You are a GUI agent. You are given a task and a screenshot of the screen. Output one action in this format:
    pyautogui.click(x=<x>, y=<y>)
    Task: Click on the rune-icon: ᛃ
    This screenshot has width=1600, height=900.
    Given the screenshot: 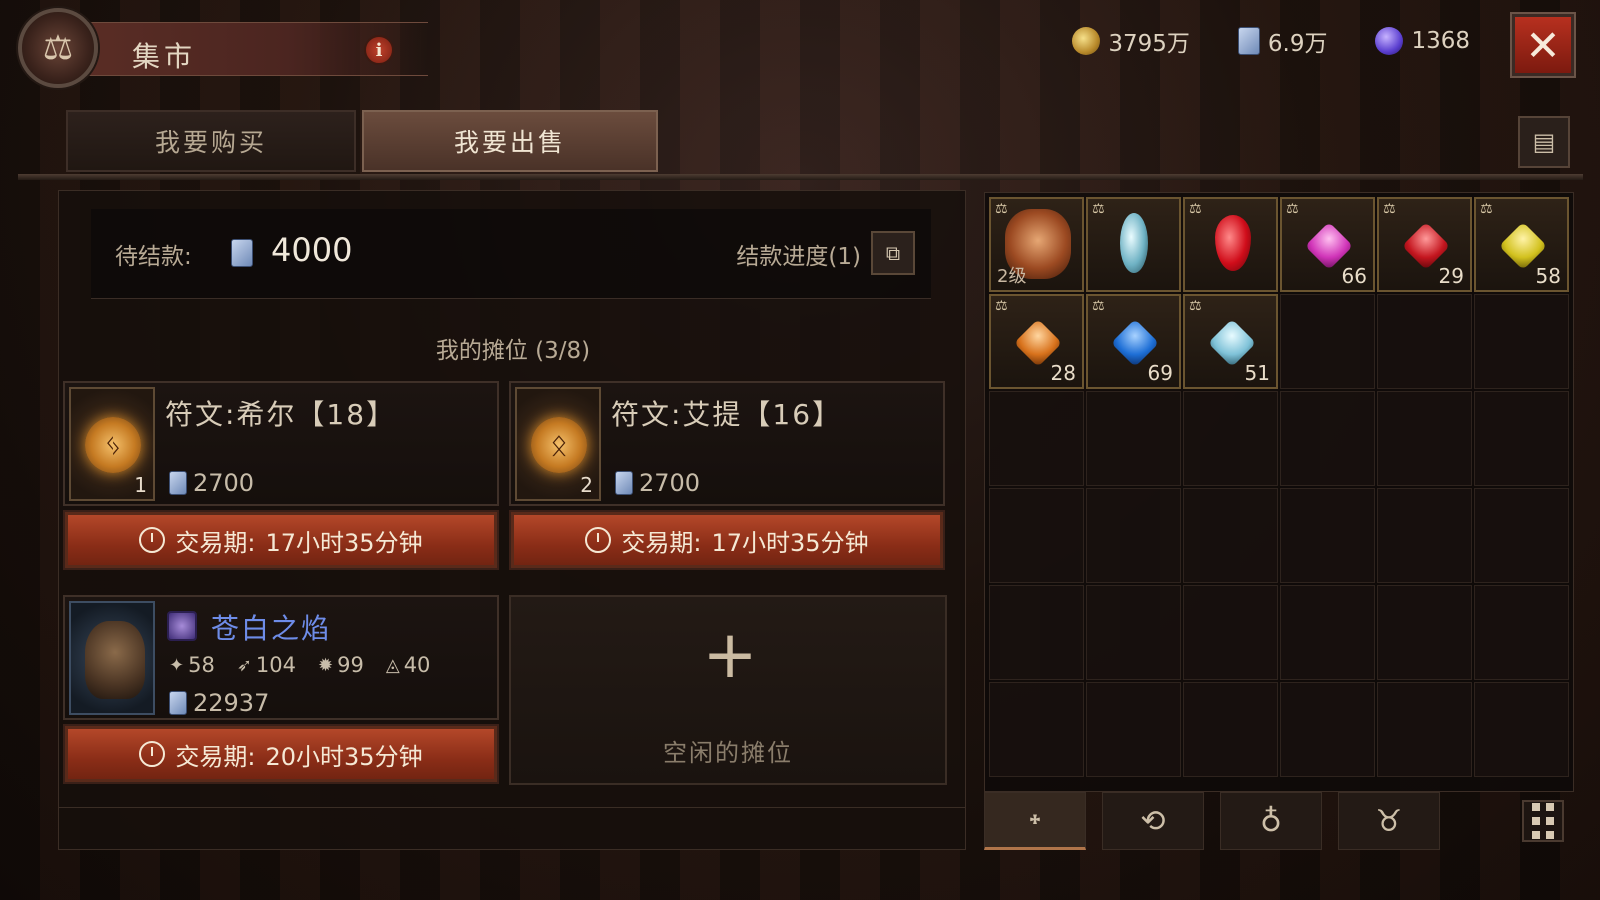 What is the action you would take?
    pyautogui.click(x=113, y=445)
    